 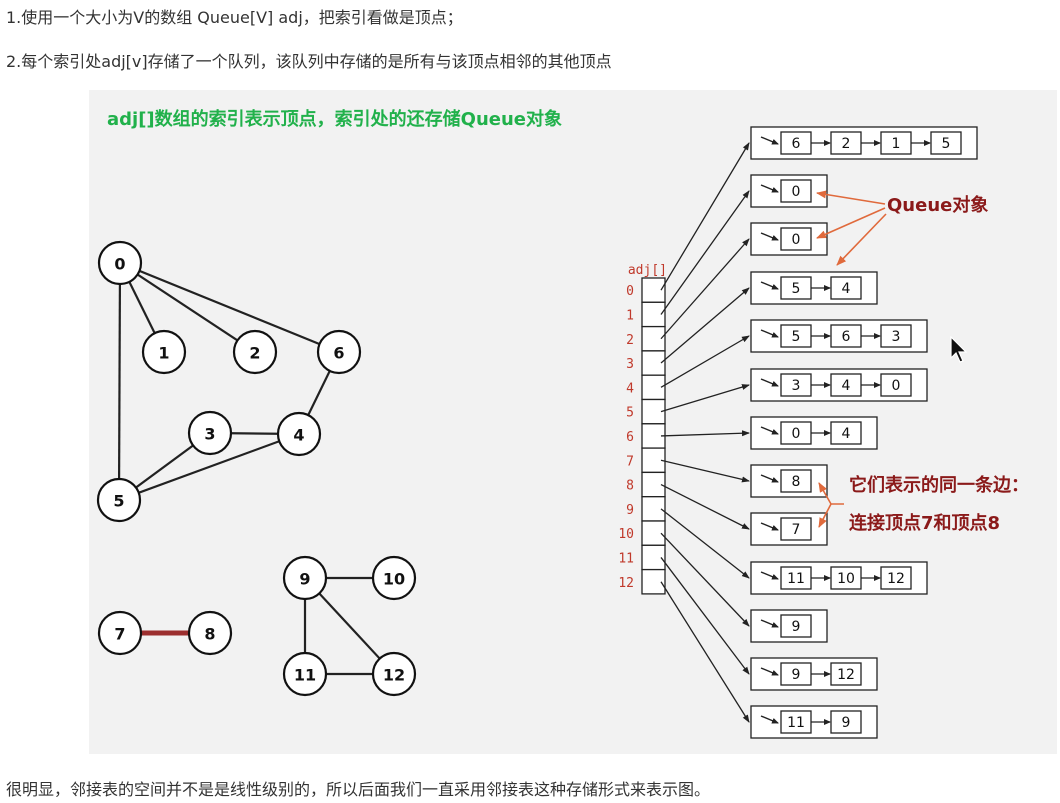 What do you see at coordinates (630, 437) in the screenshot?
I see `adj-index-label: 6` at bounding box center [630, 437].